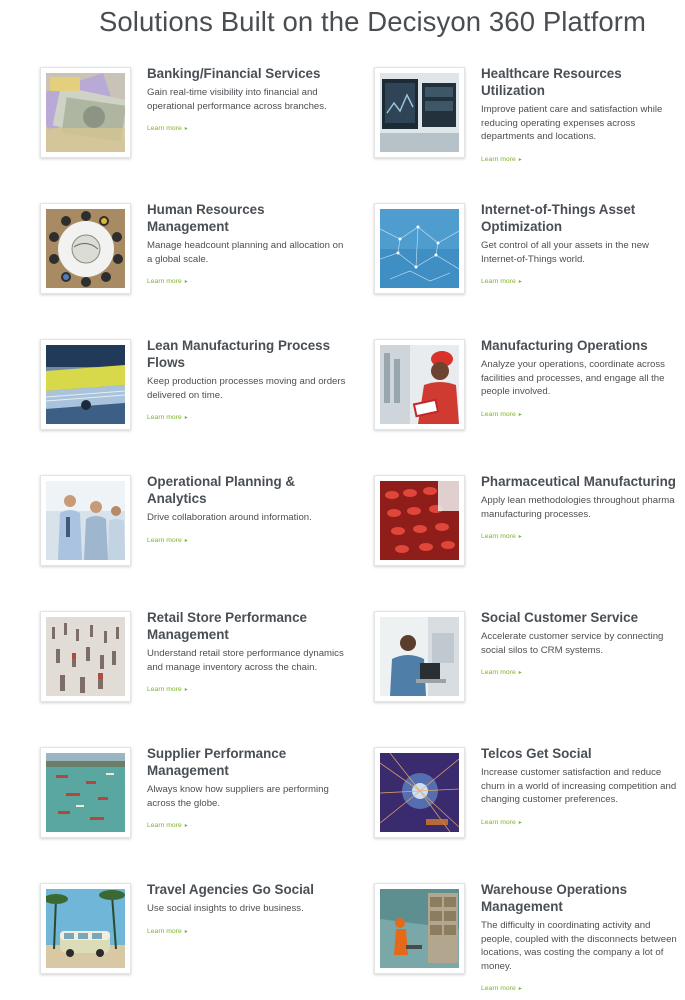 The height and width of the screenshot is (1000, 685). Describe the element at coordinates (564, 345) in the screenshot. I see `solution-title: Manufacturing Operations` at that location.